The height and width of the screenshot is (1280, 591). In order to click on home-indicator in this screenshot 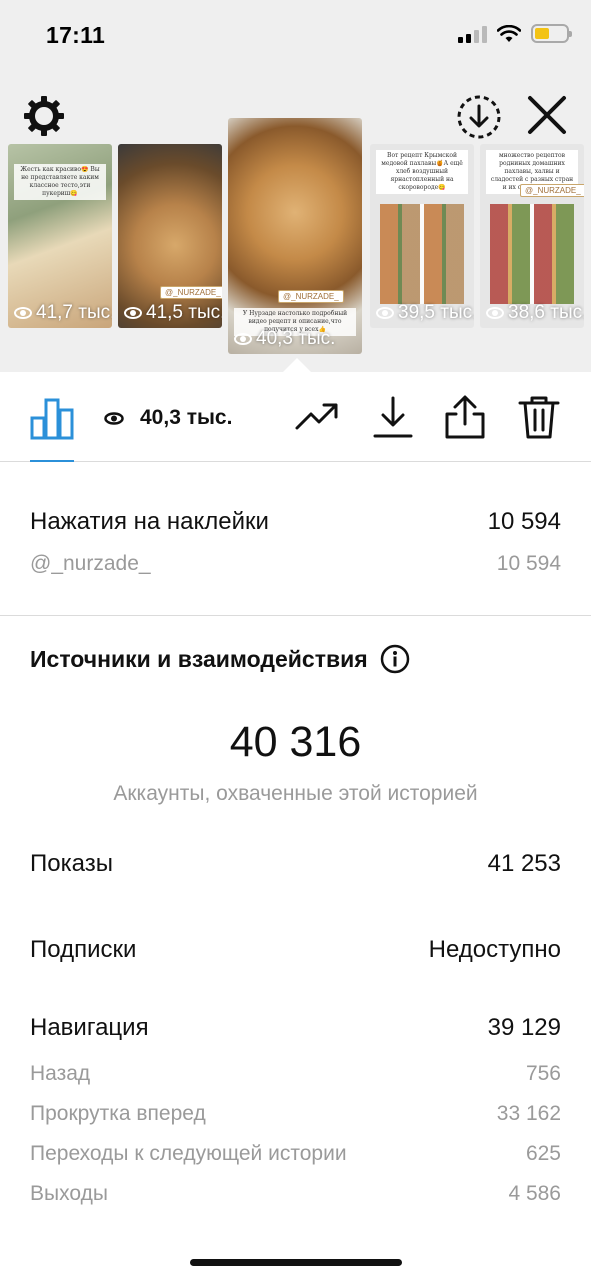, I will do `click(296, 1262)`.